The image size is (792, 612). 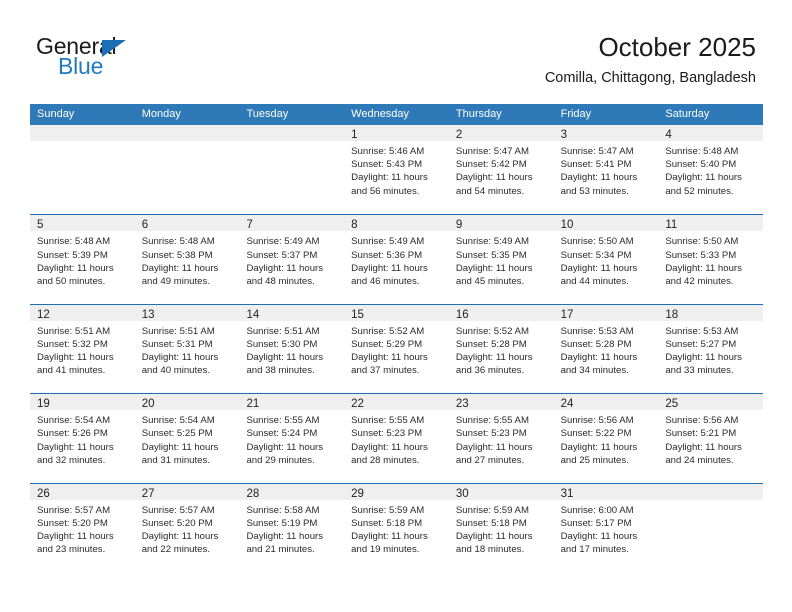 What do you see at coordinates (385, 460) in the screenshot?
I see `daylight-duration-line2: and 28 minutes.` at bounding box center [385, 460].